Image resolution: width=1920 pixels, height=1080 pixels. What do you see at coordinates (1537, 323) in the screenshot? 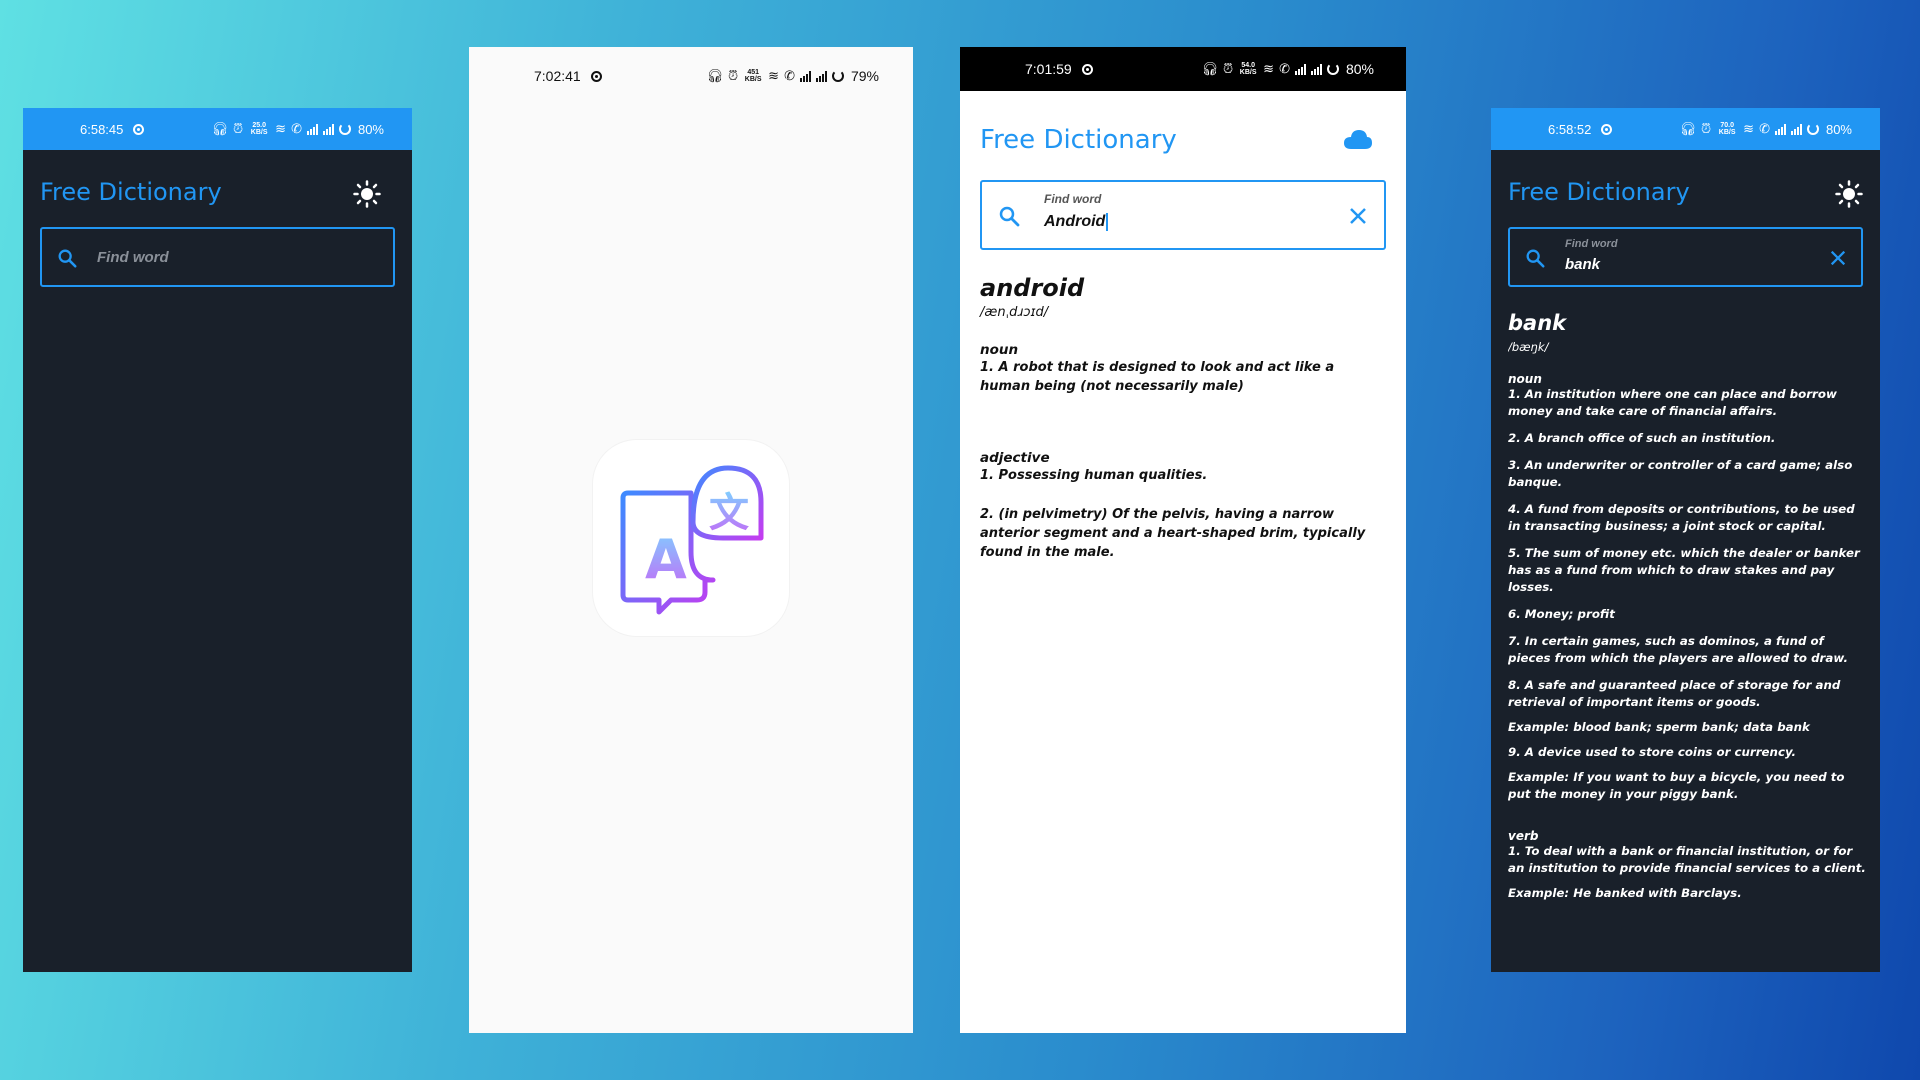
I see `result-word: bank` at bounding box center [1537, 323].